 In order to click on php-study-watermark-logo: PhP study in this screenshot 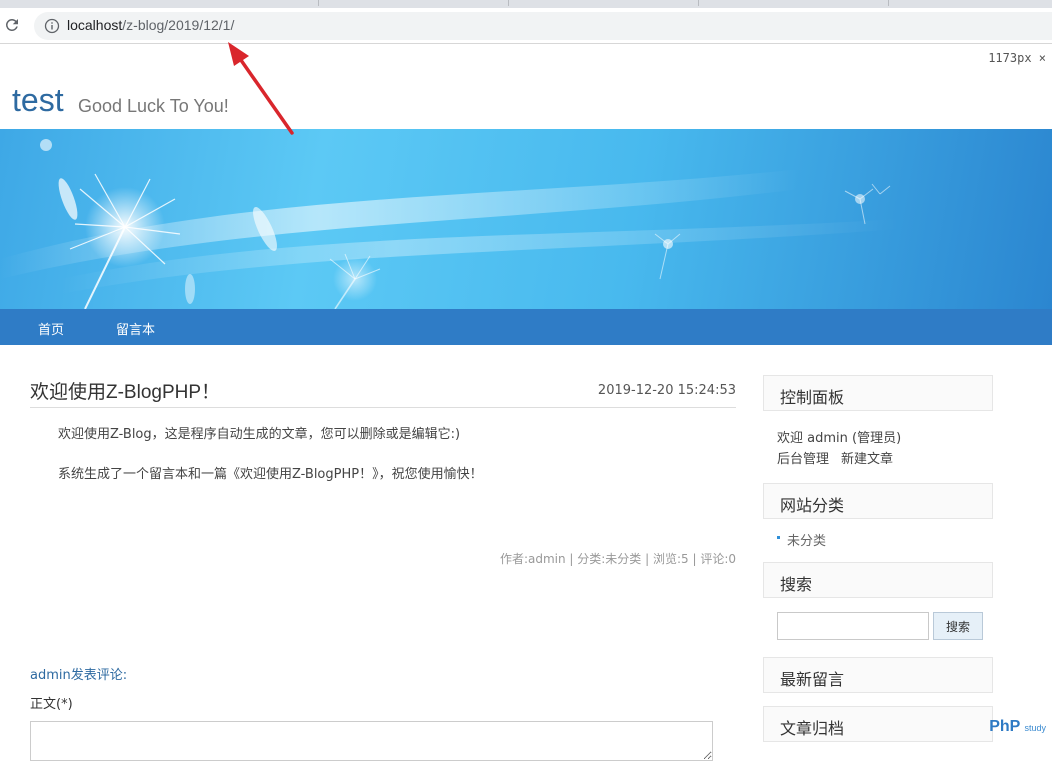, I will do `click(1017, 727)`.